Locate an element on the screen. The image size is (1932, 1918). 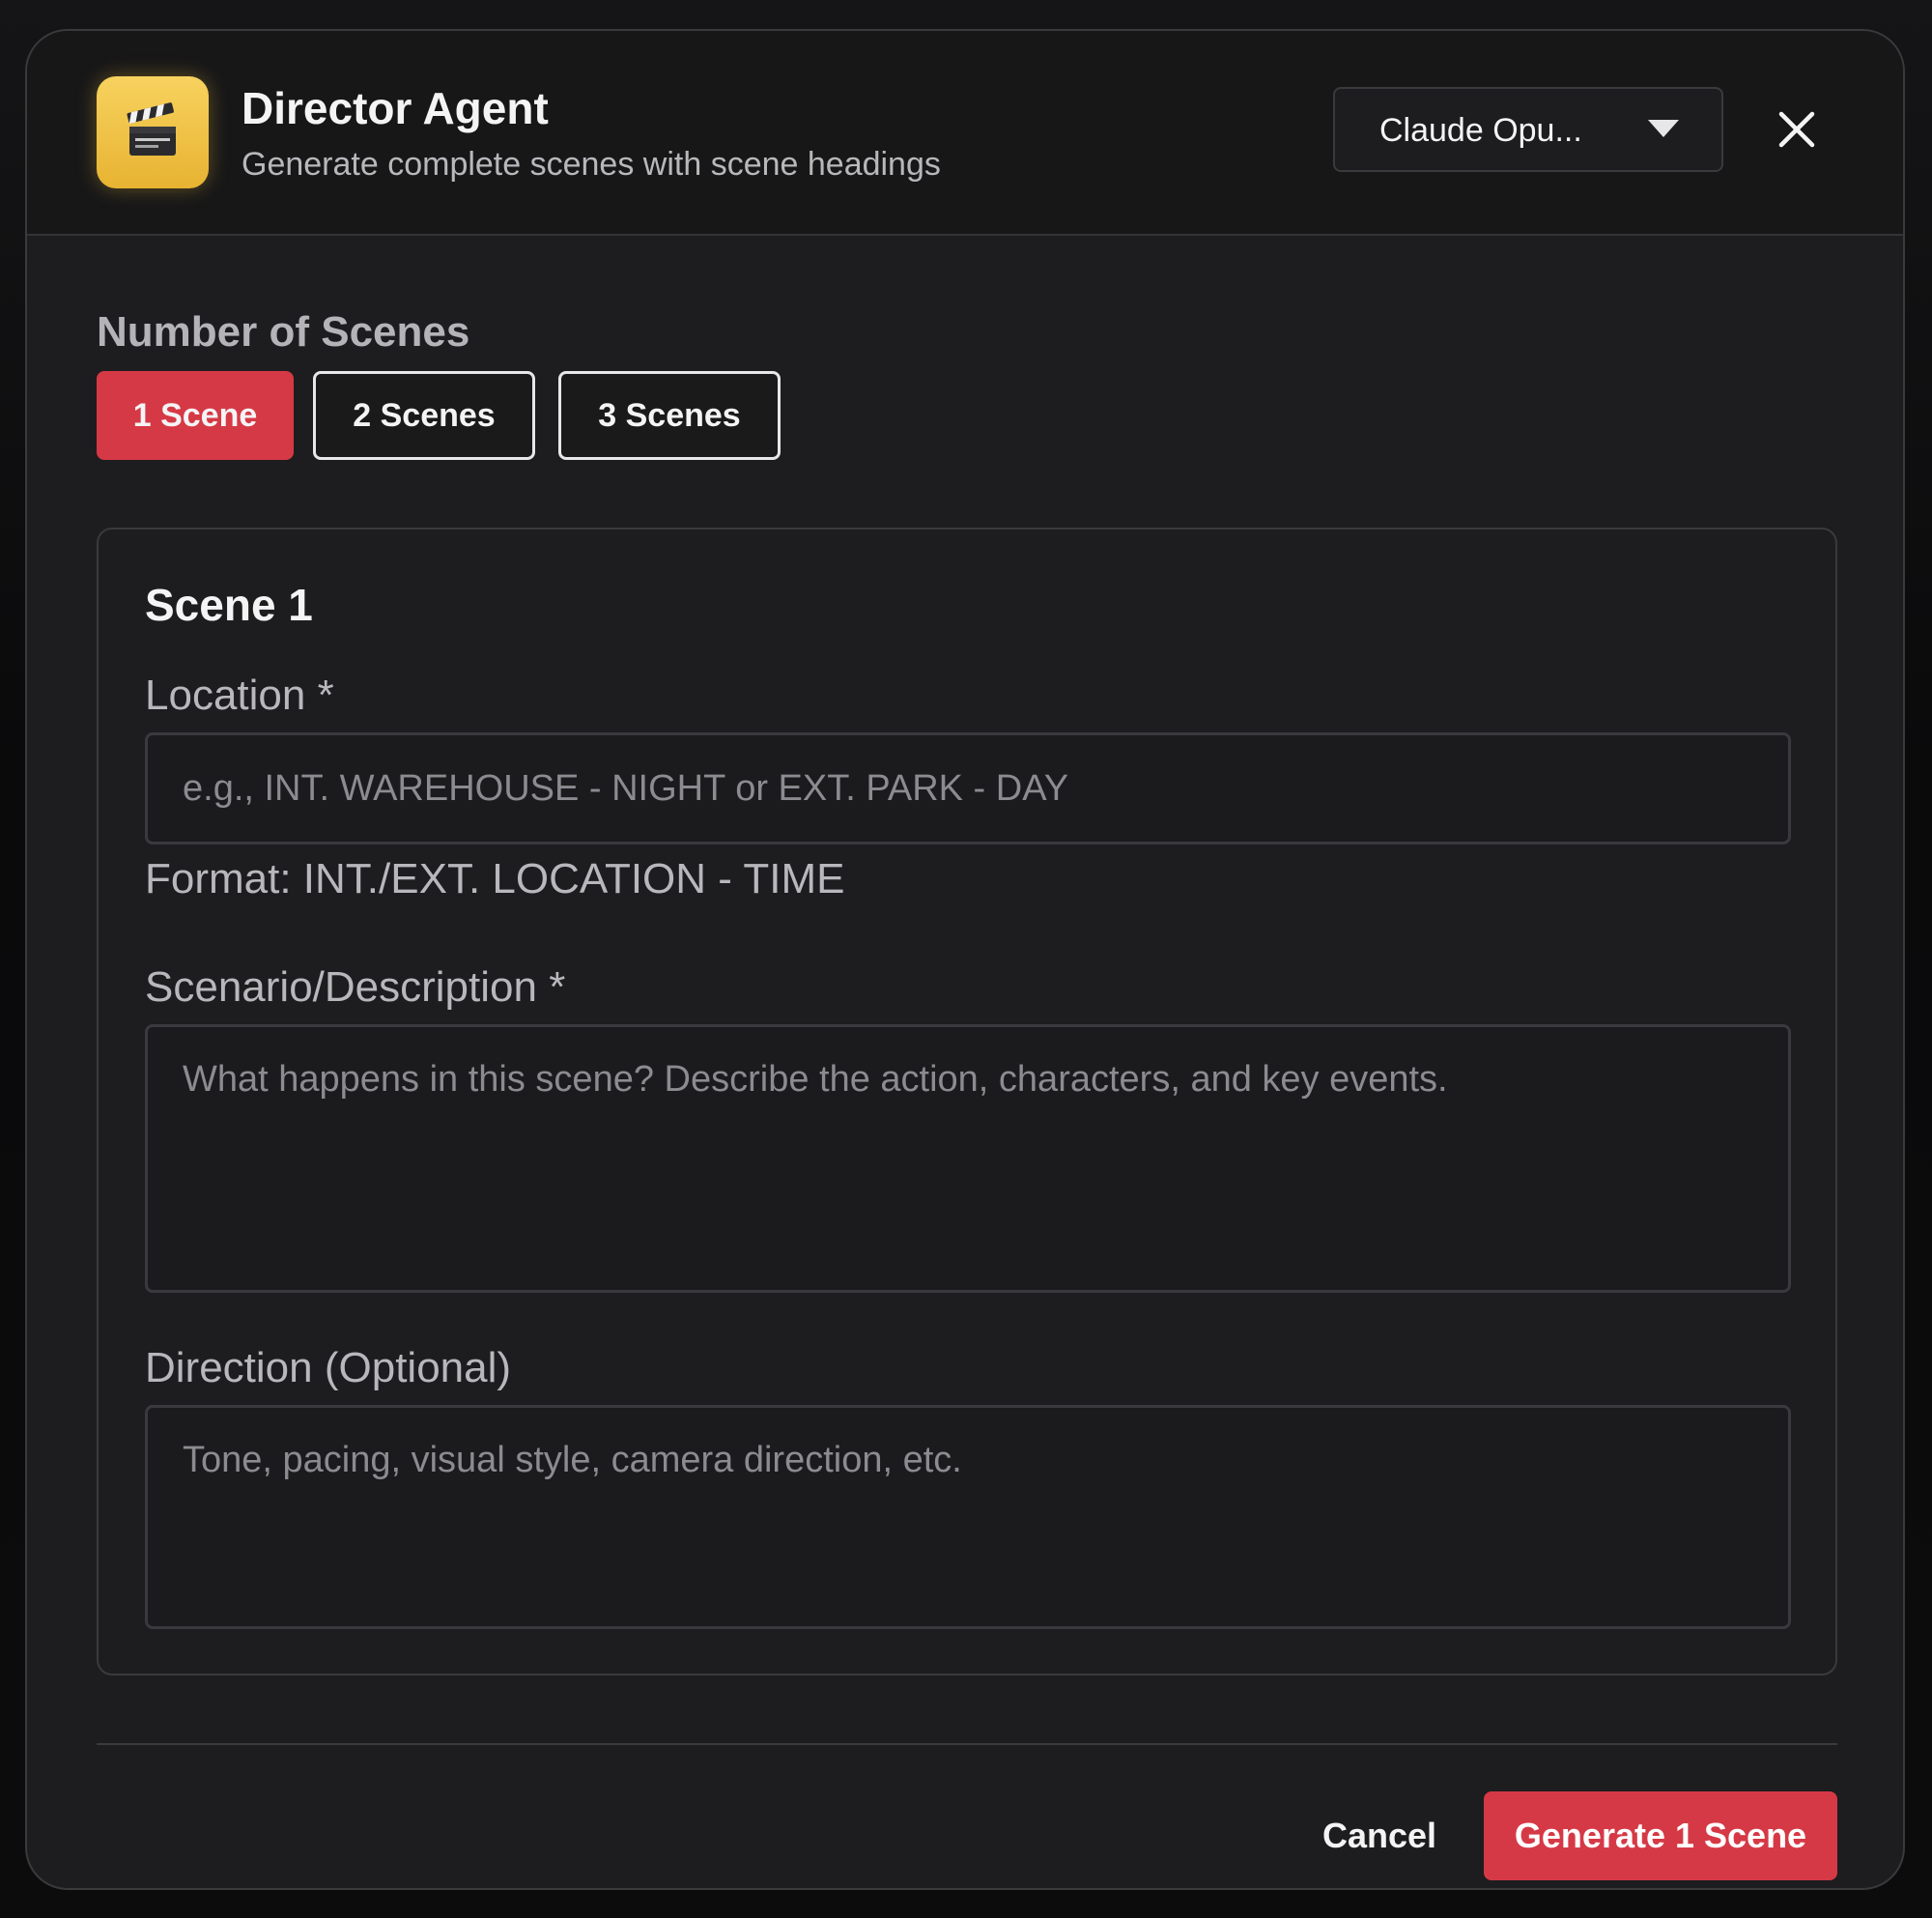
close-button is located at coordinates (1797, 129).